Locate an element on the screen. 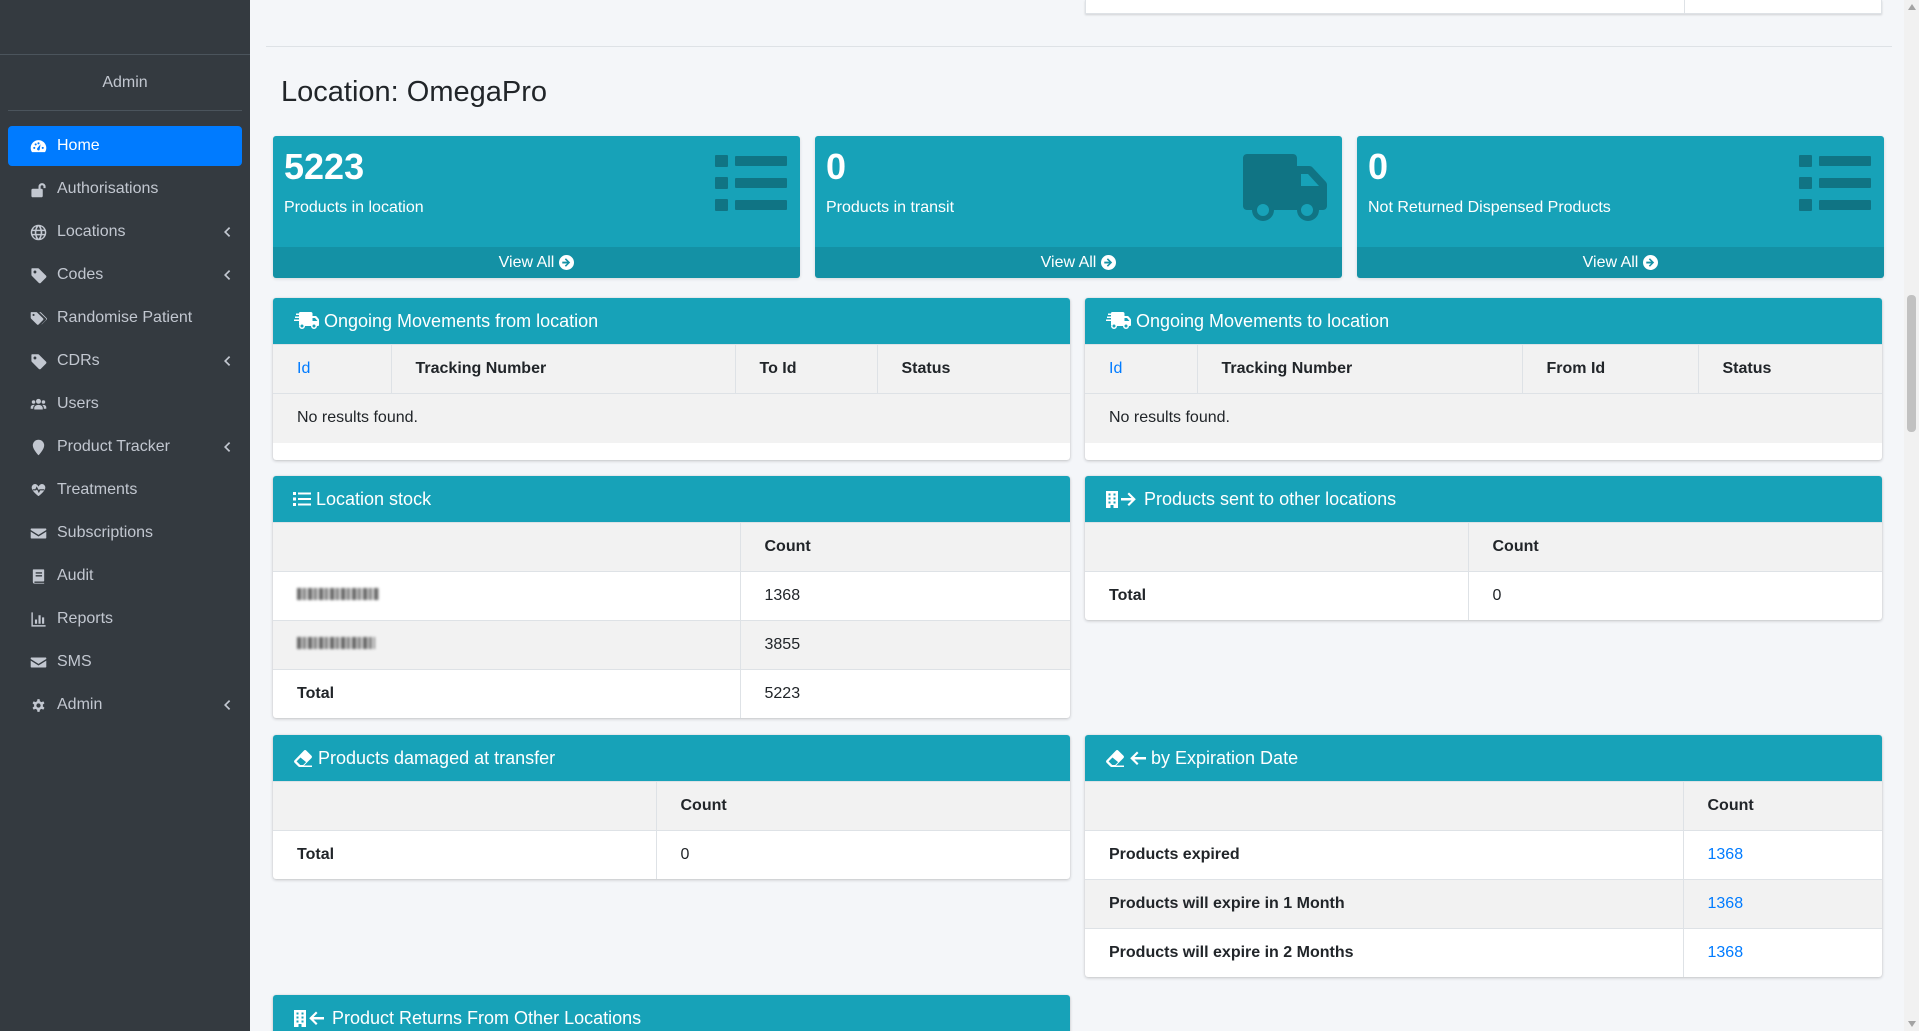  total-row: Total 5223 is located at coordinates (671, 693).